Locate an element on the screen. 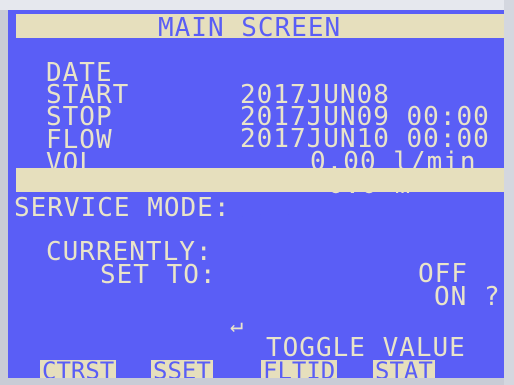 This screenshot has width=514, height=385. softkey-fltid: FLTID is located at coordinates (299, 368).